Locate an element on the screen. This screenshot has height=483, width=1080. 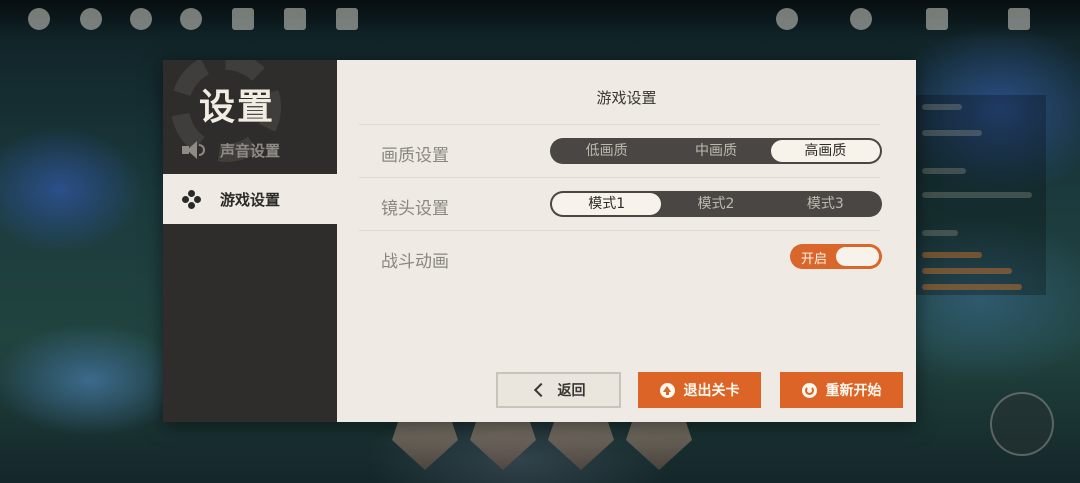
quality-option-medium: 中画质 is located at coordinates (715, 151).